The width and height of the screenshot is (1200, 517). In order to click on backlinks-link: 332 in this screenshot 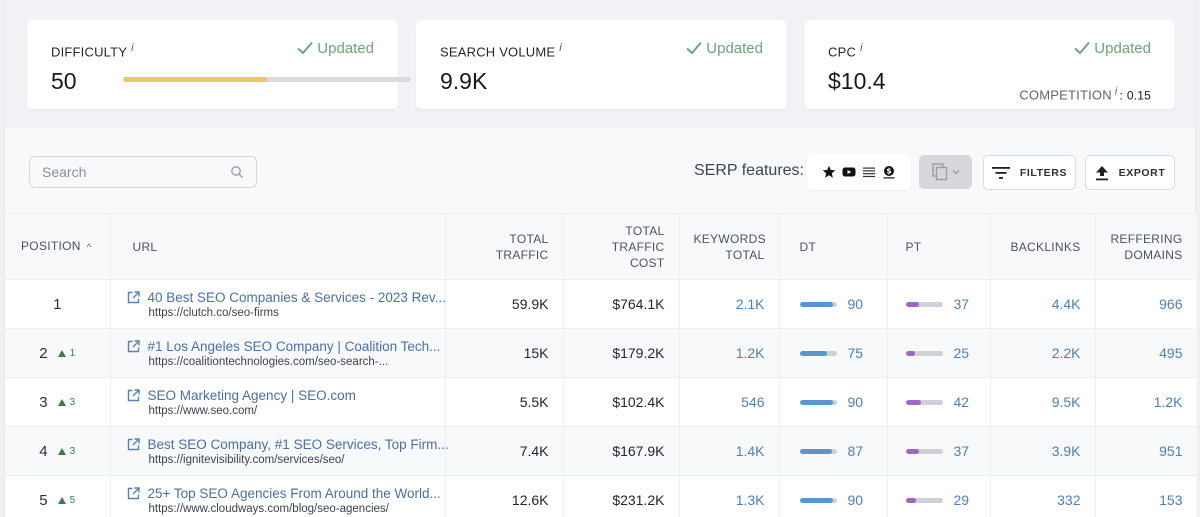, I will do `click(1043, 496)`.